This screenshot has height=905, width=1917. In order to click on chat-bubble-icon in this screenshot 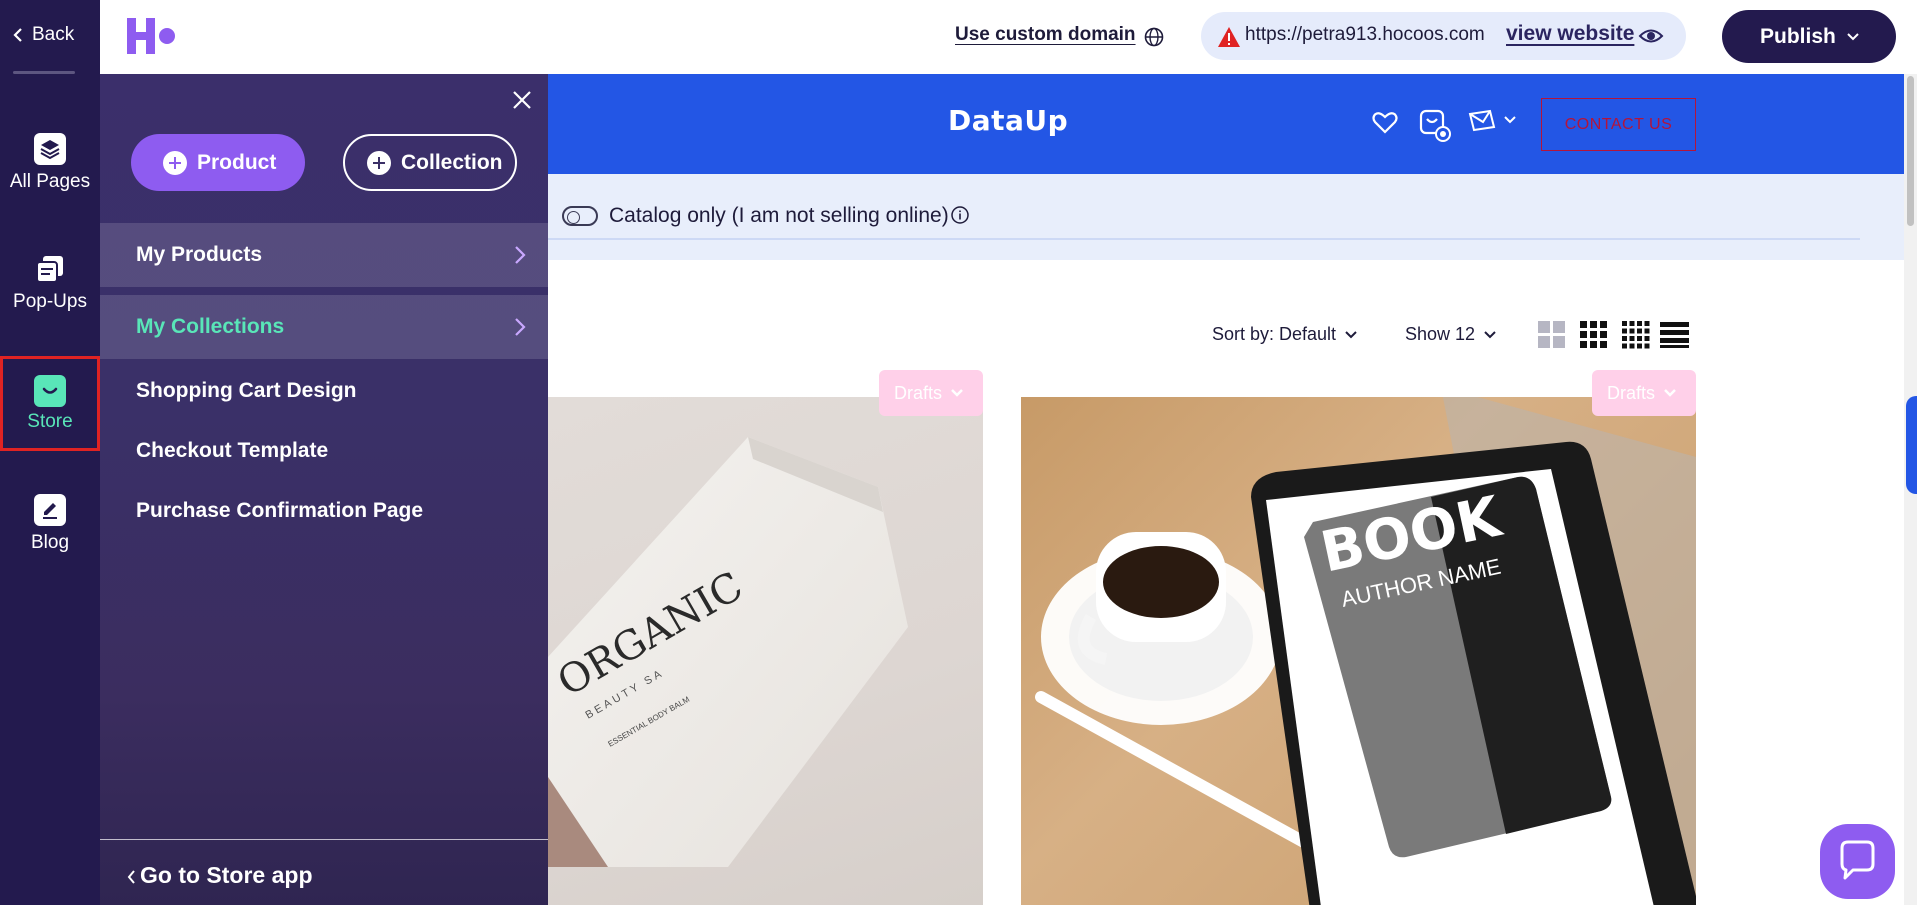, I will do `click(1857, 860)`.